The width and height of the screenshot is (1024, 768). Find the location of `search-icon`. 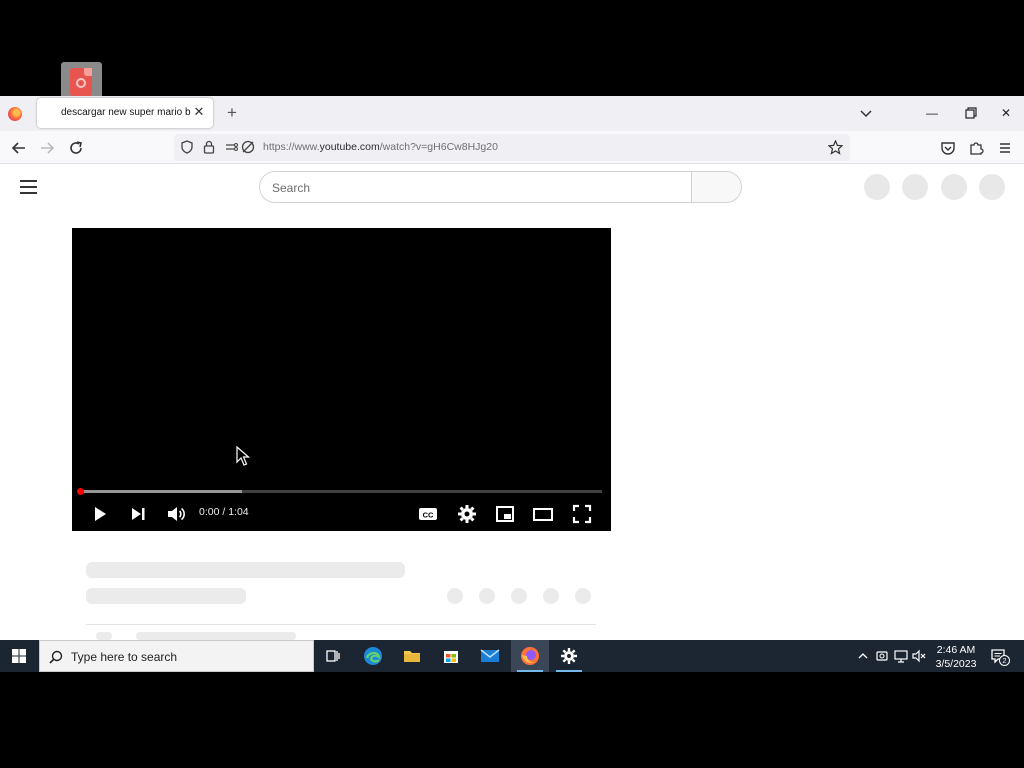

search-icon is located at coordinates (56, 657).